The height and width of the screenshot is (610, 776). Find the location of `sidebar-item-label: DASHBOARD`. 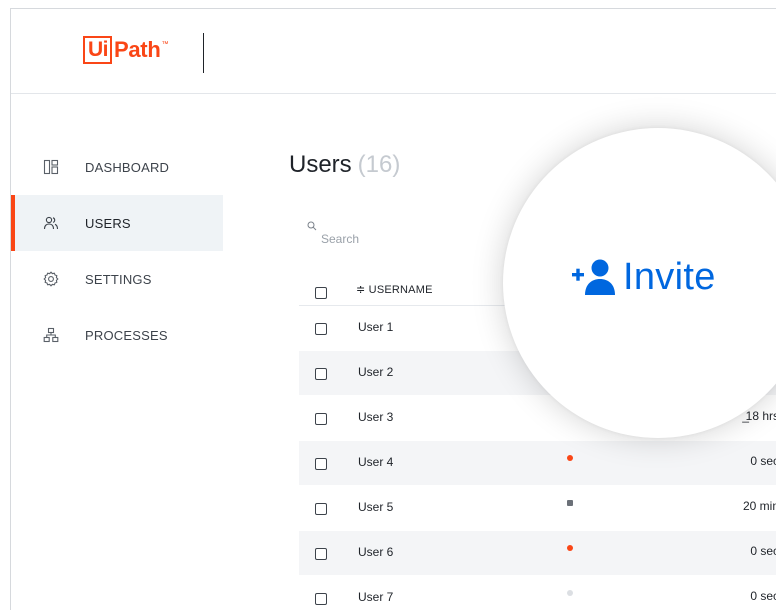

sidebar-item-label: DASHBOARD is located at coordinates (127, 167).